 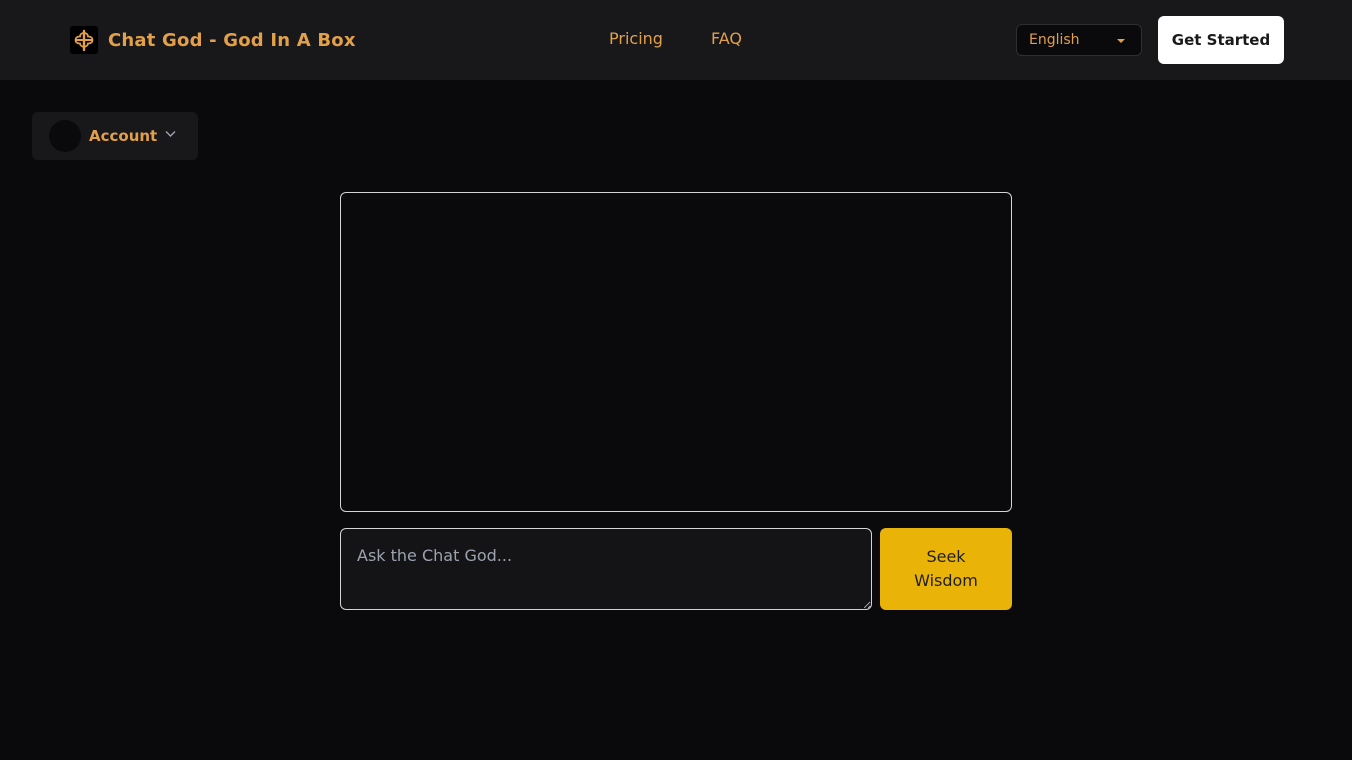 I want to click on chevron-down-icon, so click(x=170, y=134).